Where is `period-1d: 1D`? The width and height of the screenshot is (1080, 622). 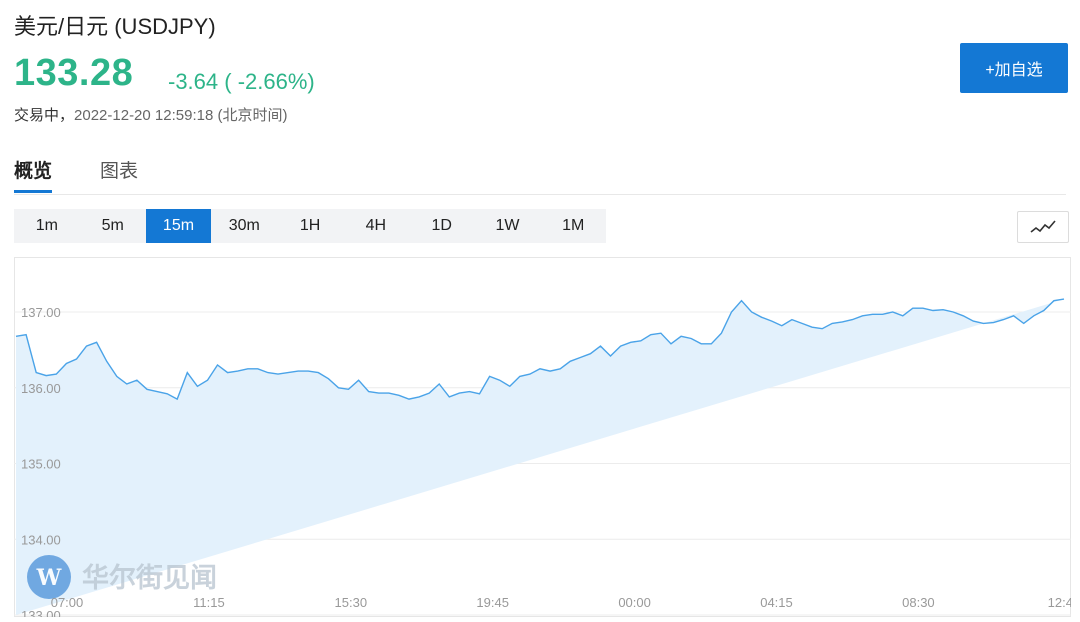 period-1d: 1D is located at coordinates (442, 226).